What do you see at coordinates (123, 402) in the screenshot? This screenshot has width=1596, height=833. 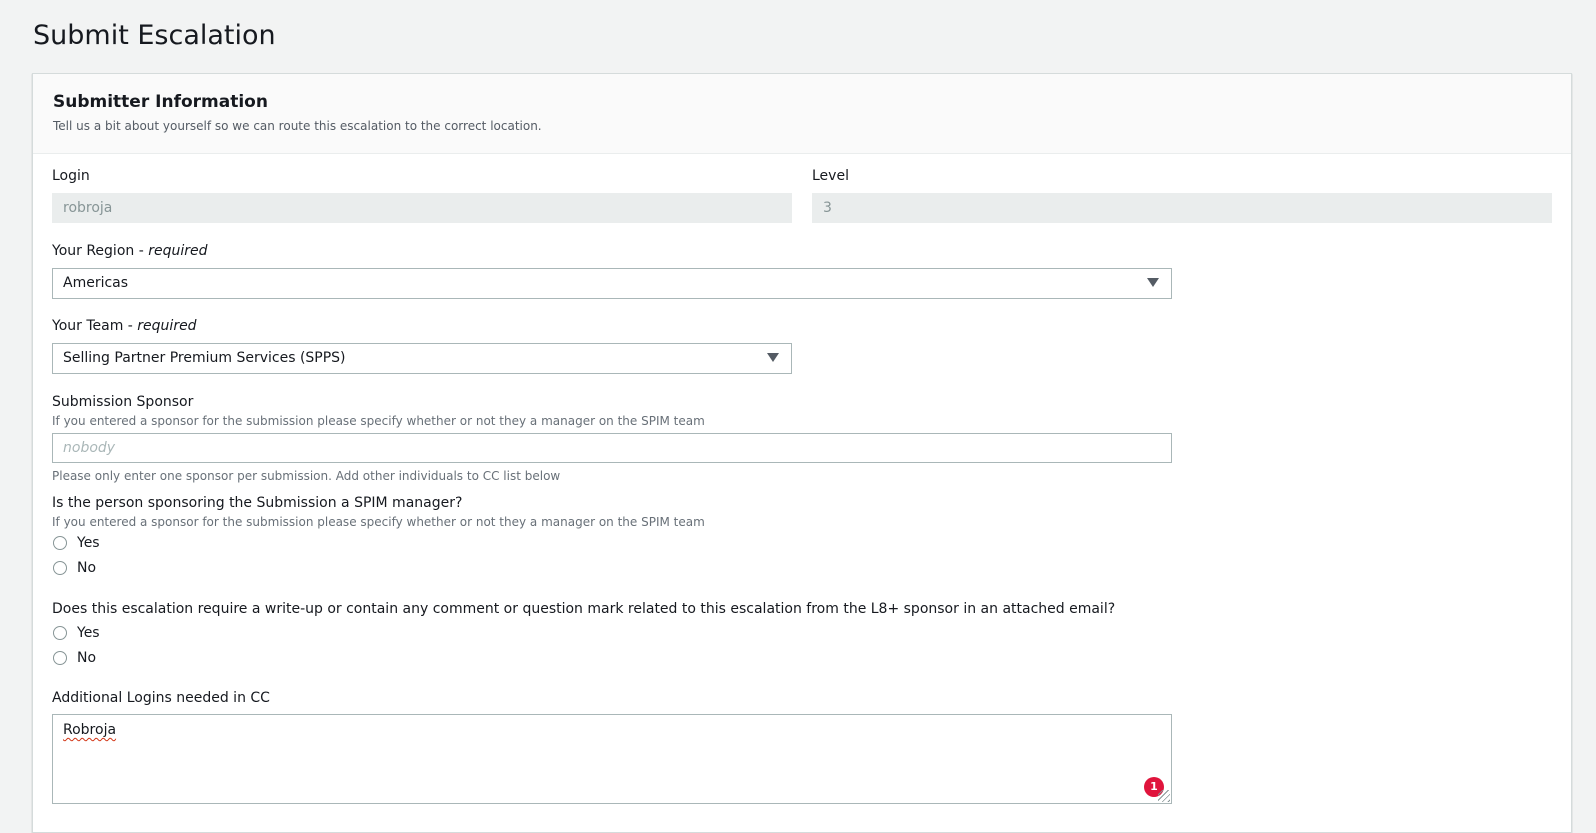 I see `sponsor-label: Submission Sponsor` at bounding box center [123, 402].